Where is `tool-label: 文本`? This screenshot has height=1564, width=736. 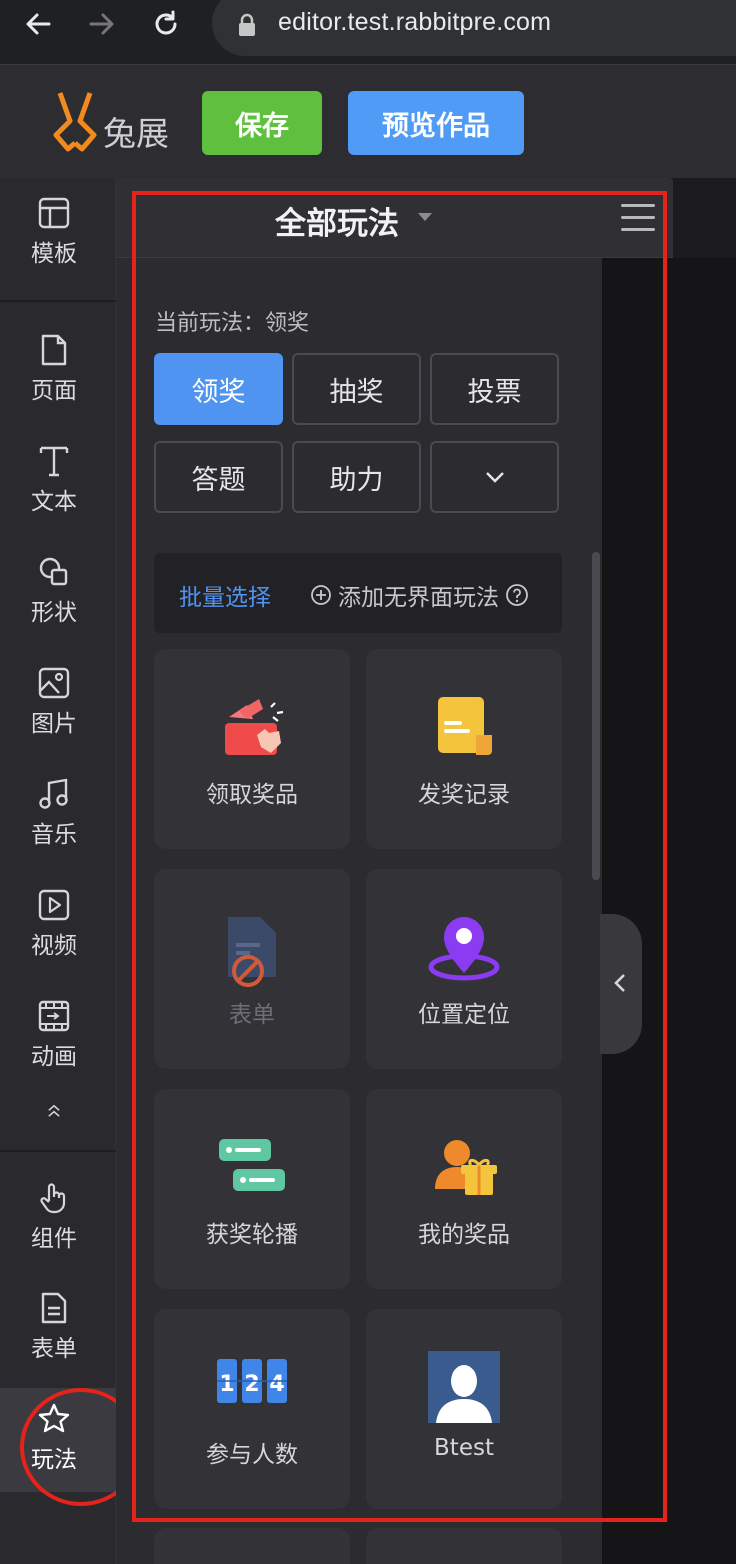 tool-label: 文本 is located at coordinates (54, 502).